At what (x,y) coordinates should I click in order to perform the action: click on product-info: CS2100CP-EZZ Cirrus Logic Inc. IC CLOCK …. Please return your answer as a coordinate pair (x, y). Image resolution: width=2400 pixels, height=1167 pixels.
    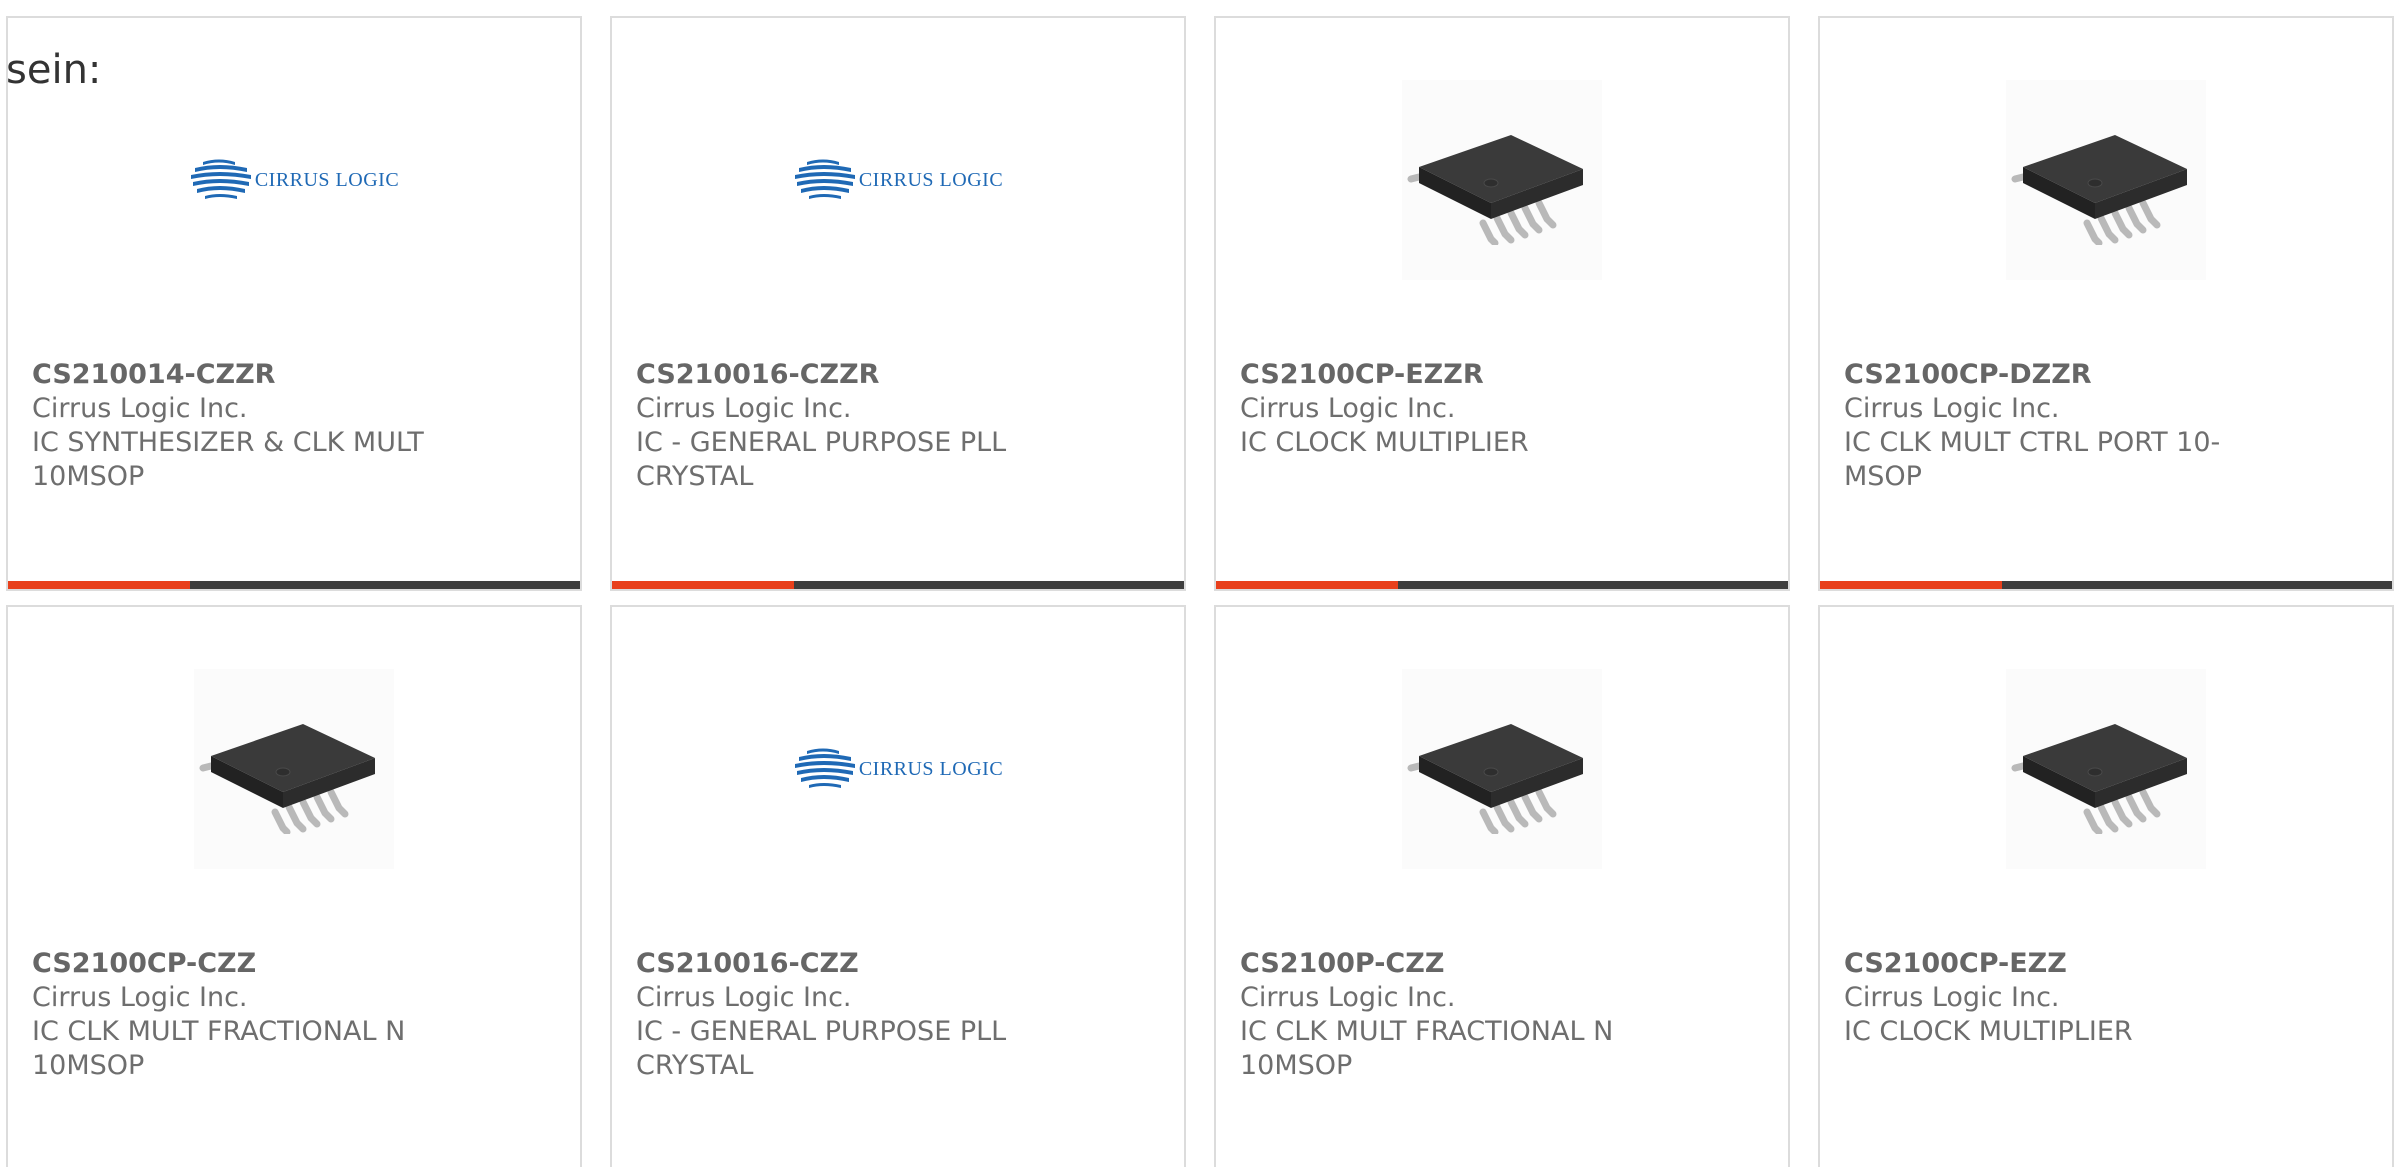
    Looking at the image, I should click on (2054, 998).